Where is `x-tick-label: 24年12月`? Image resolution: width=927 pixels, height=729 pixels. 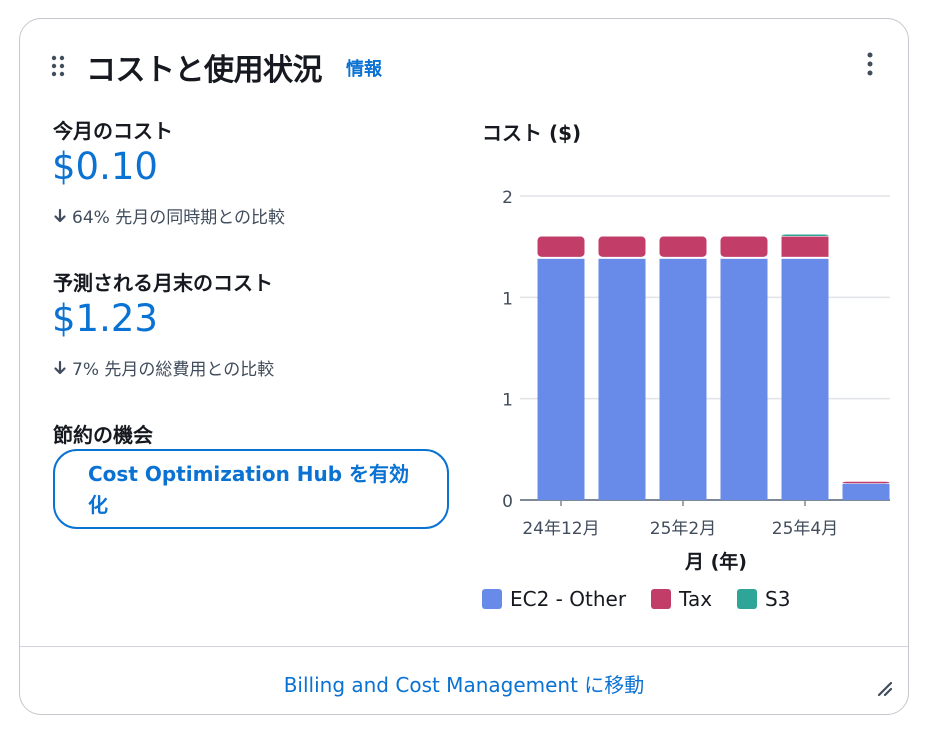 x-tick-label: 24年12月 is located at coordinates (560, 529).